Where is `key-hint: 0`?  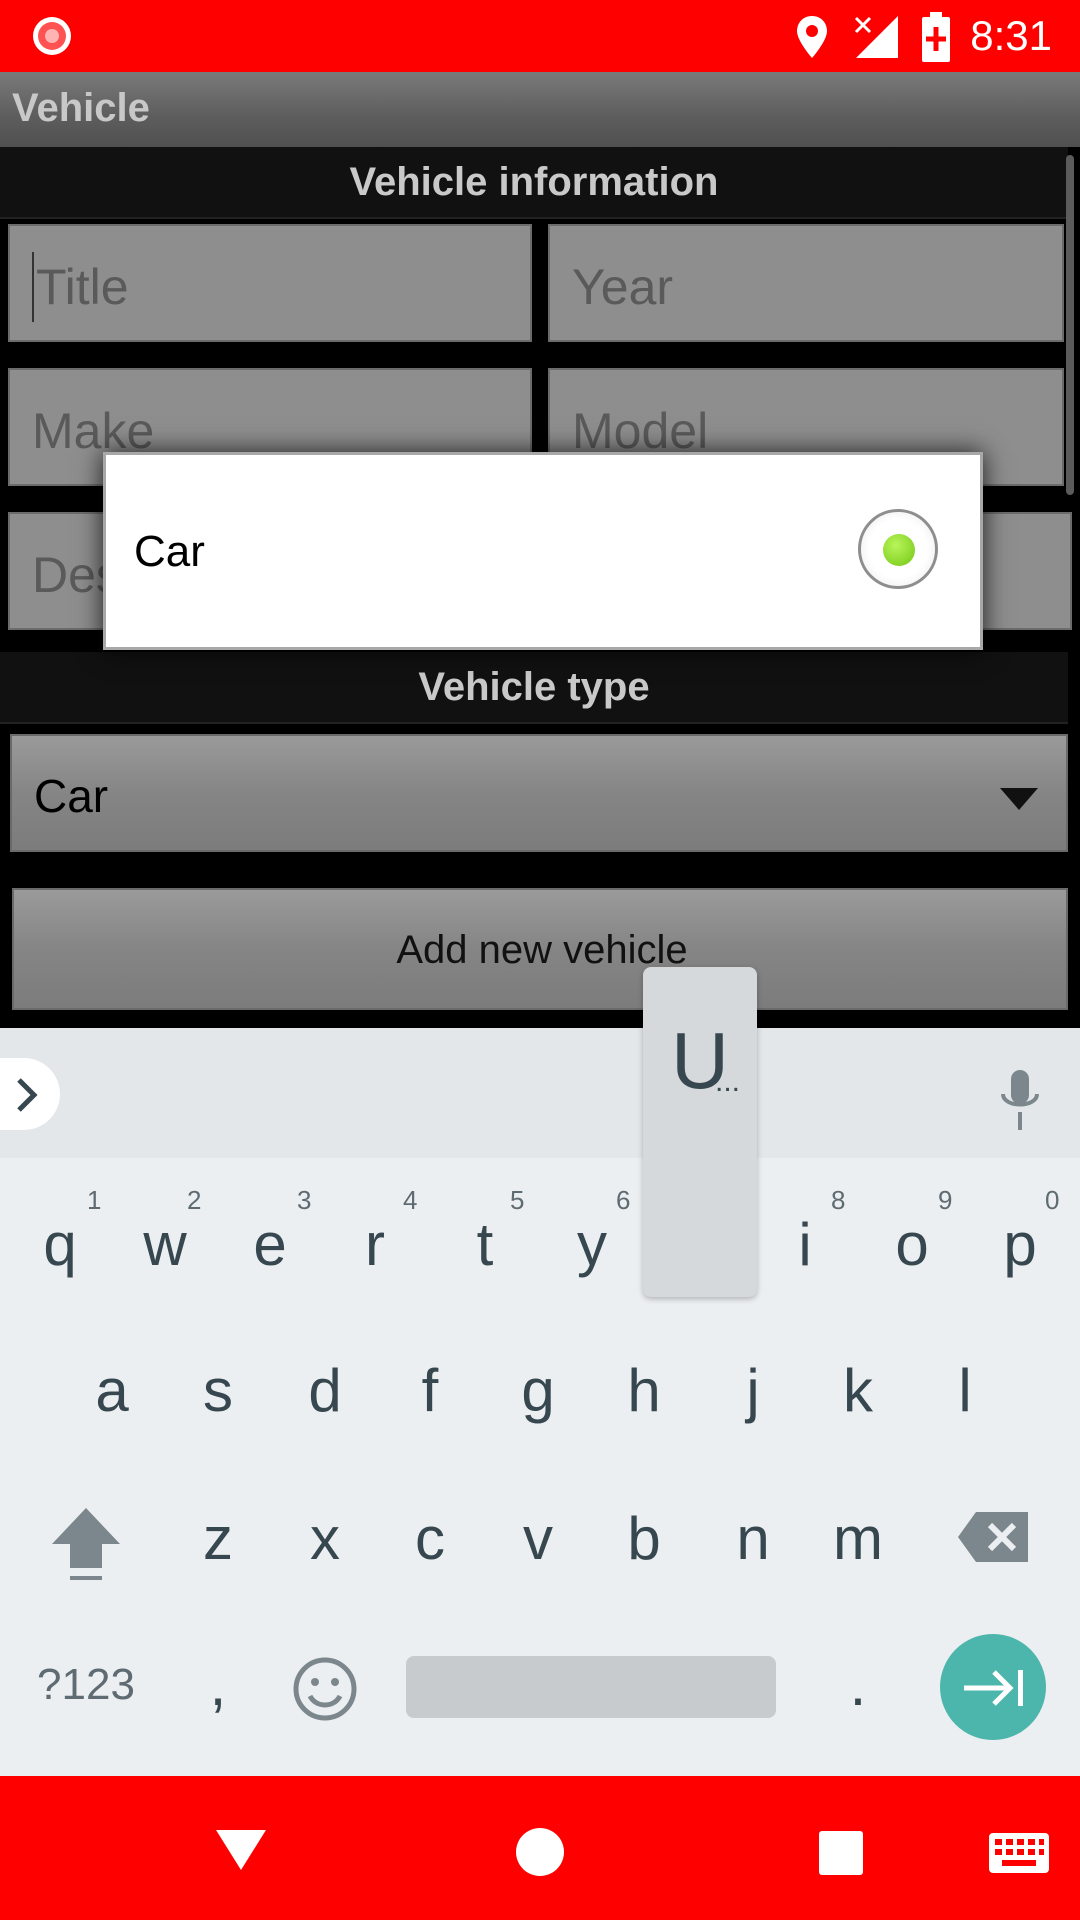 key-hint: 0 is located at coordinates (1052, 1200).